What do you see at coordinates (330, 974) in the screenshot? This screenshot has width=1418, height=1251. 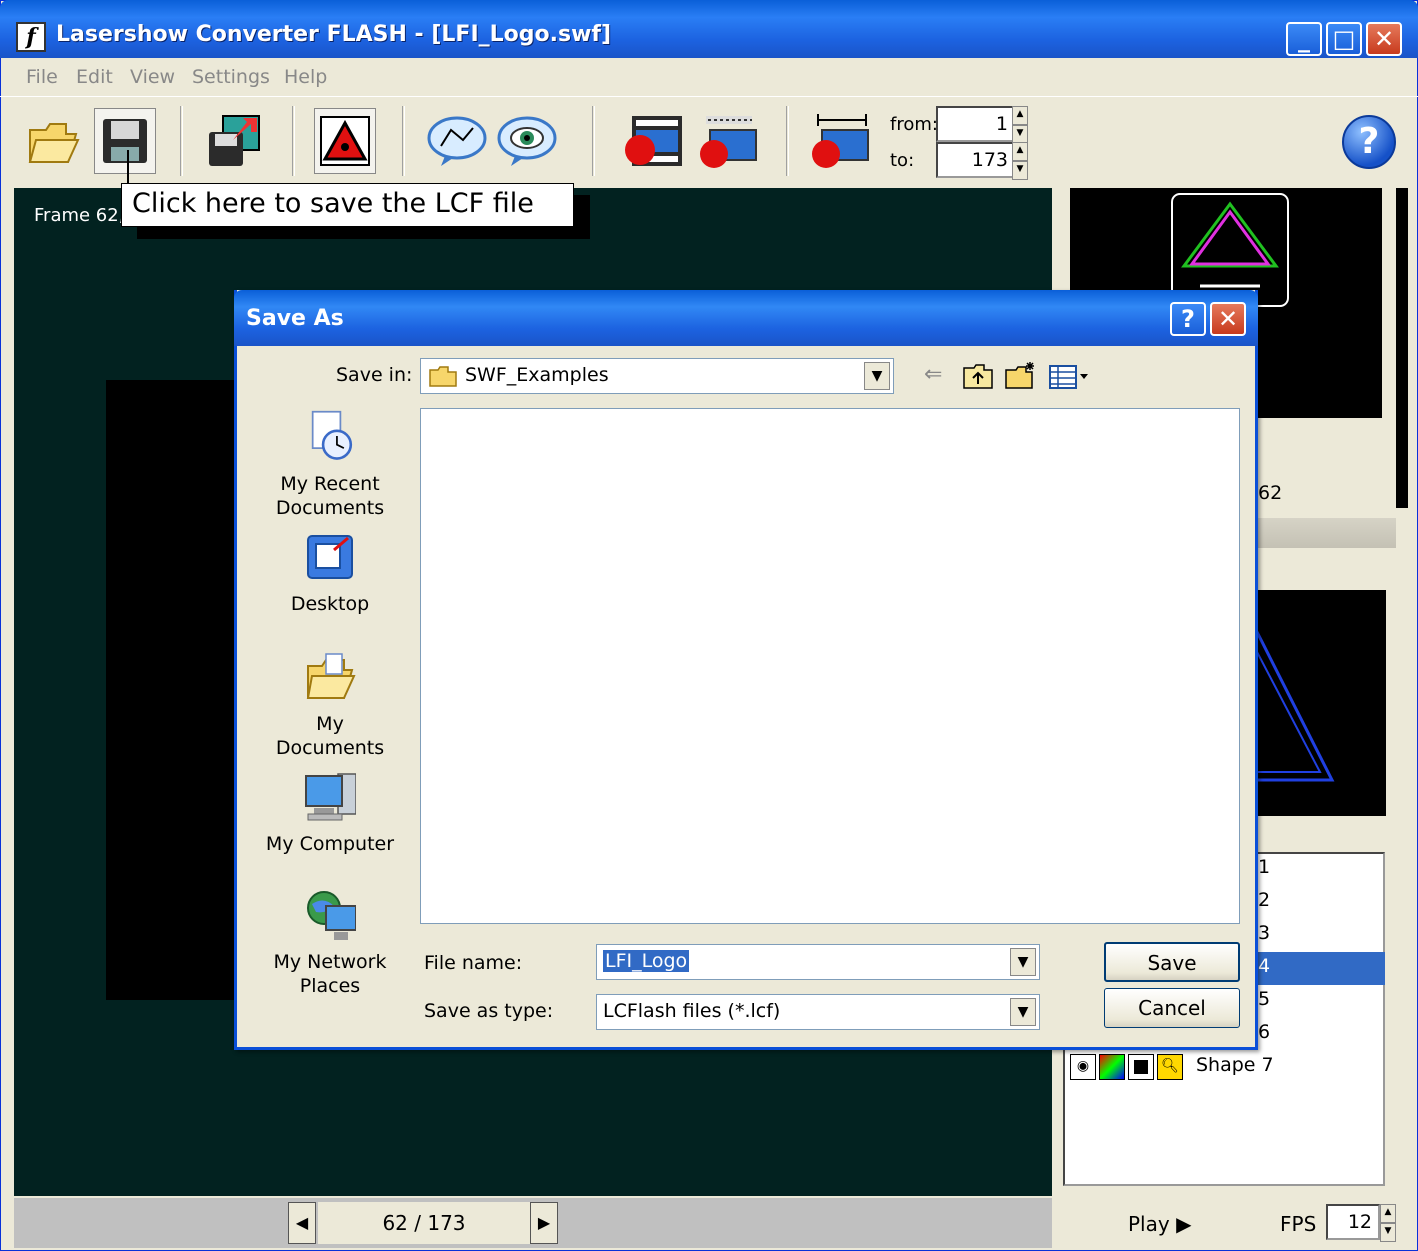 I see `place-label: My Network Places` at bounding box center [330, 974].